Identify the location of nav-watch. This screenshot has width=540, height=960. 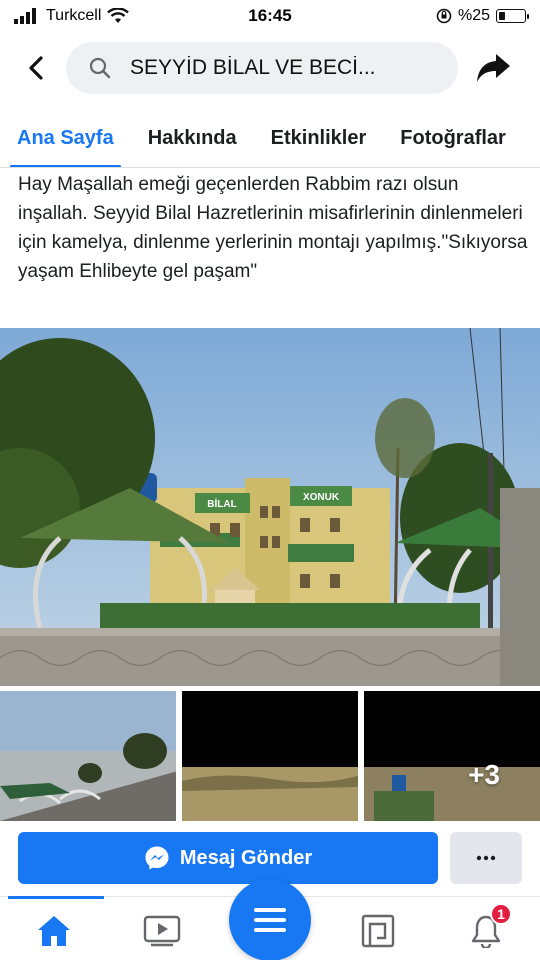
(162, 931).